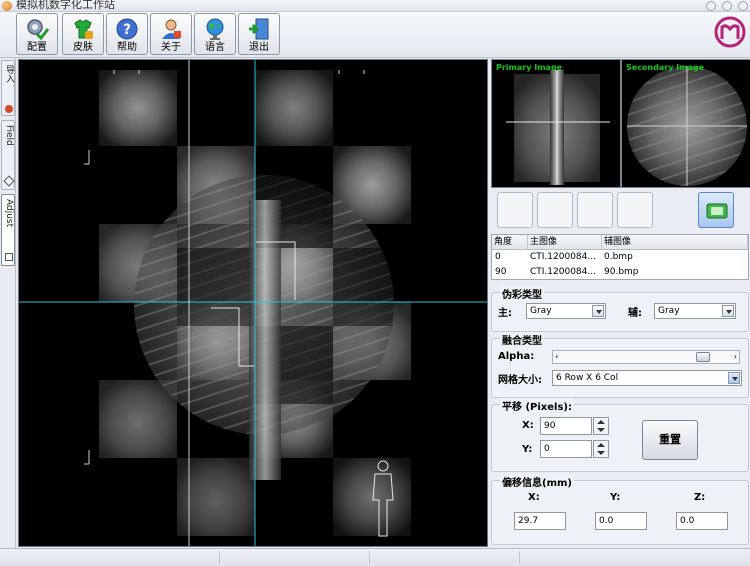 The width and height of the screenshot is (750, 566). I want to click on pseudo-color-title: 伪彩类型, so click(522, 293).